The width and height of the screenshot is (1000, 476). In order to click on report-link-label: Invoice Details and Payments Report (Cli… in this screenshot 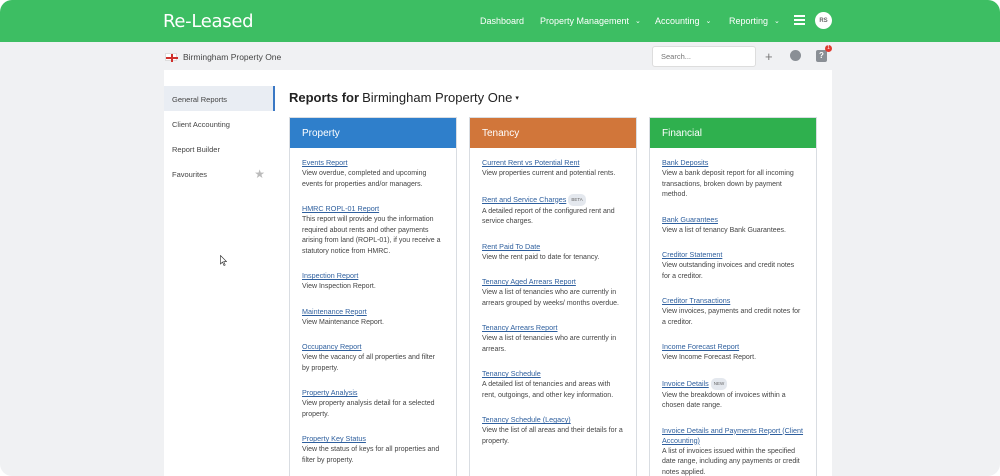, I will do `click(733, 435)`.